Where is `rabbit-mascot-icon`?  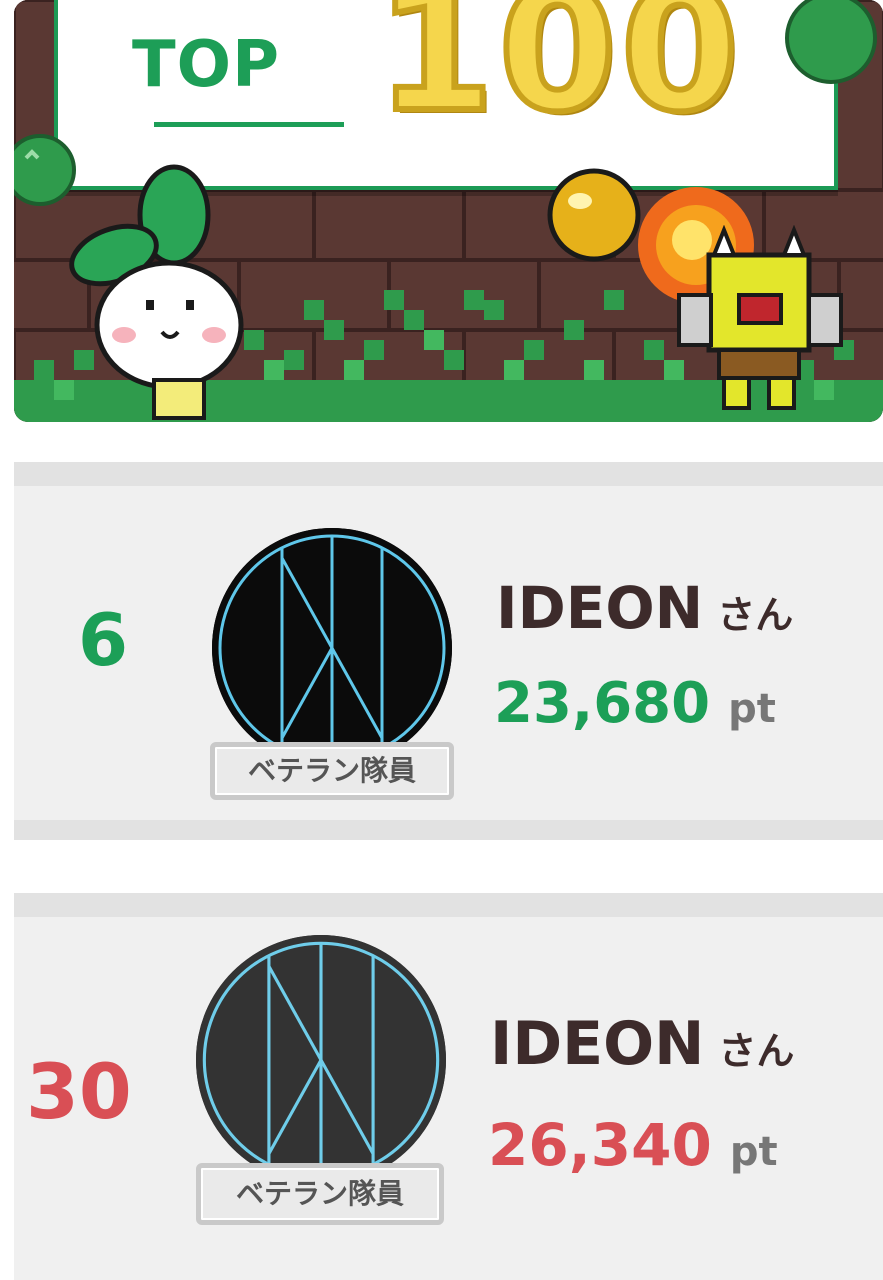
rabbit-mascot-icon is located at coordinates (156, 292).